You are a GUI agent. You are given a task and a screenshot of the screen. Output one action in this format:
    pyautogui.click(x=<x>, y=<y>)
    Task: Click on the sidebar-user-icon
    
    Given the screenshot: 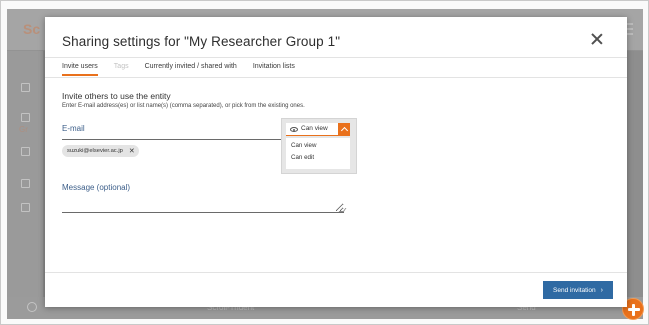 What is the action you would take?
    pyautogui.click(x=25, y=117)
    